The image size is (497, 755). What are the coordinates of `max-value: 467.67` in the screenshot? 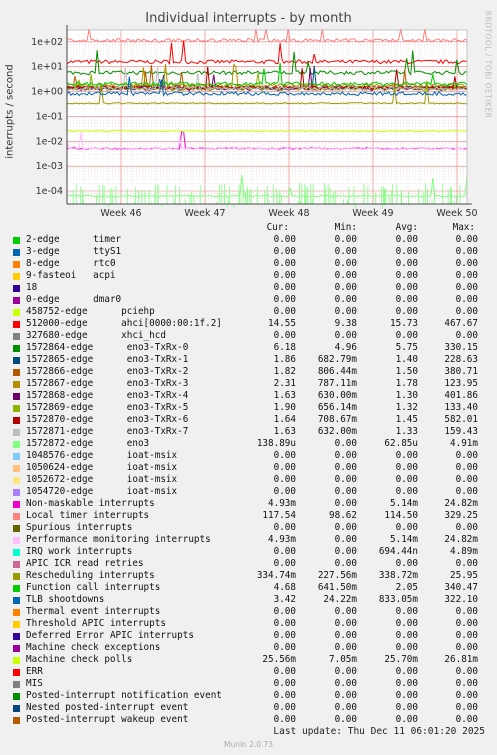 It's located at (461, 323).